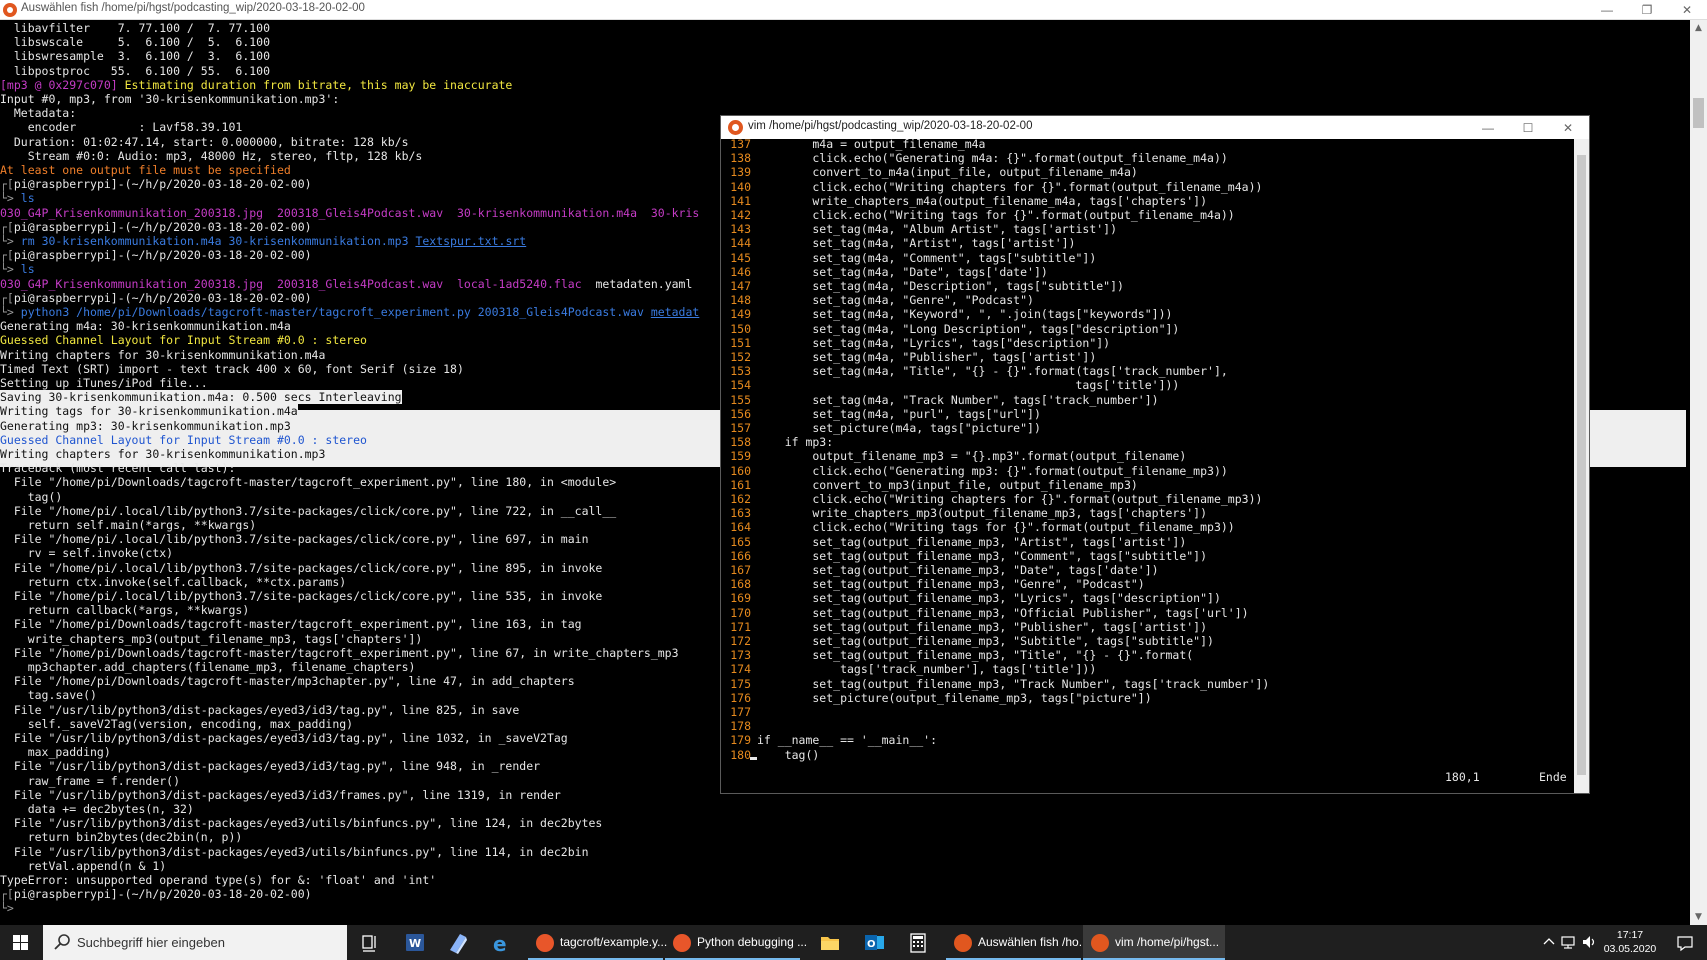  I want to click on start-button, so click(21, 942).